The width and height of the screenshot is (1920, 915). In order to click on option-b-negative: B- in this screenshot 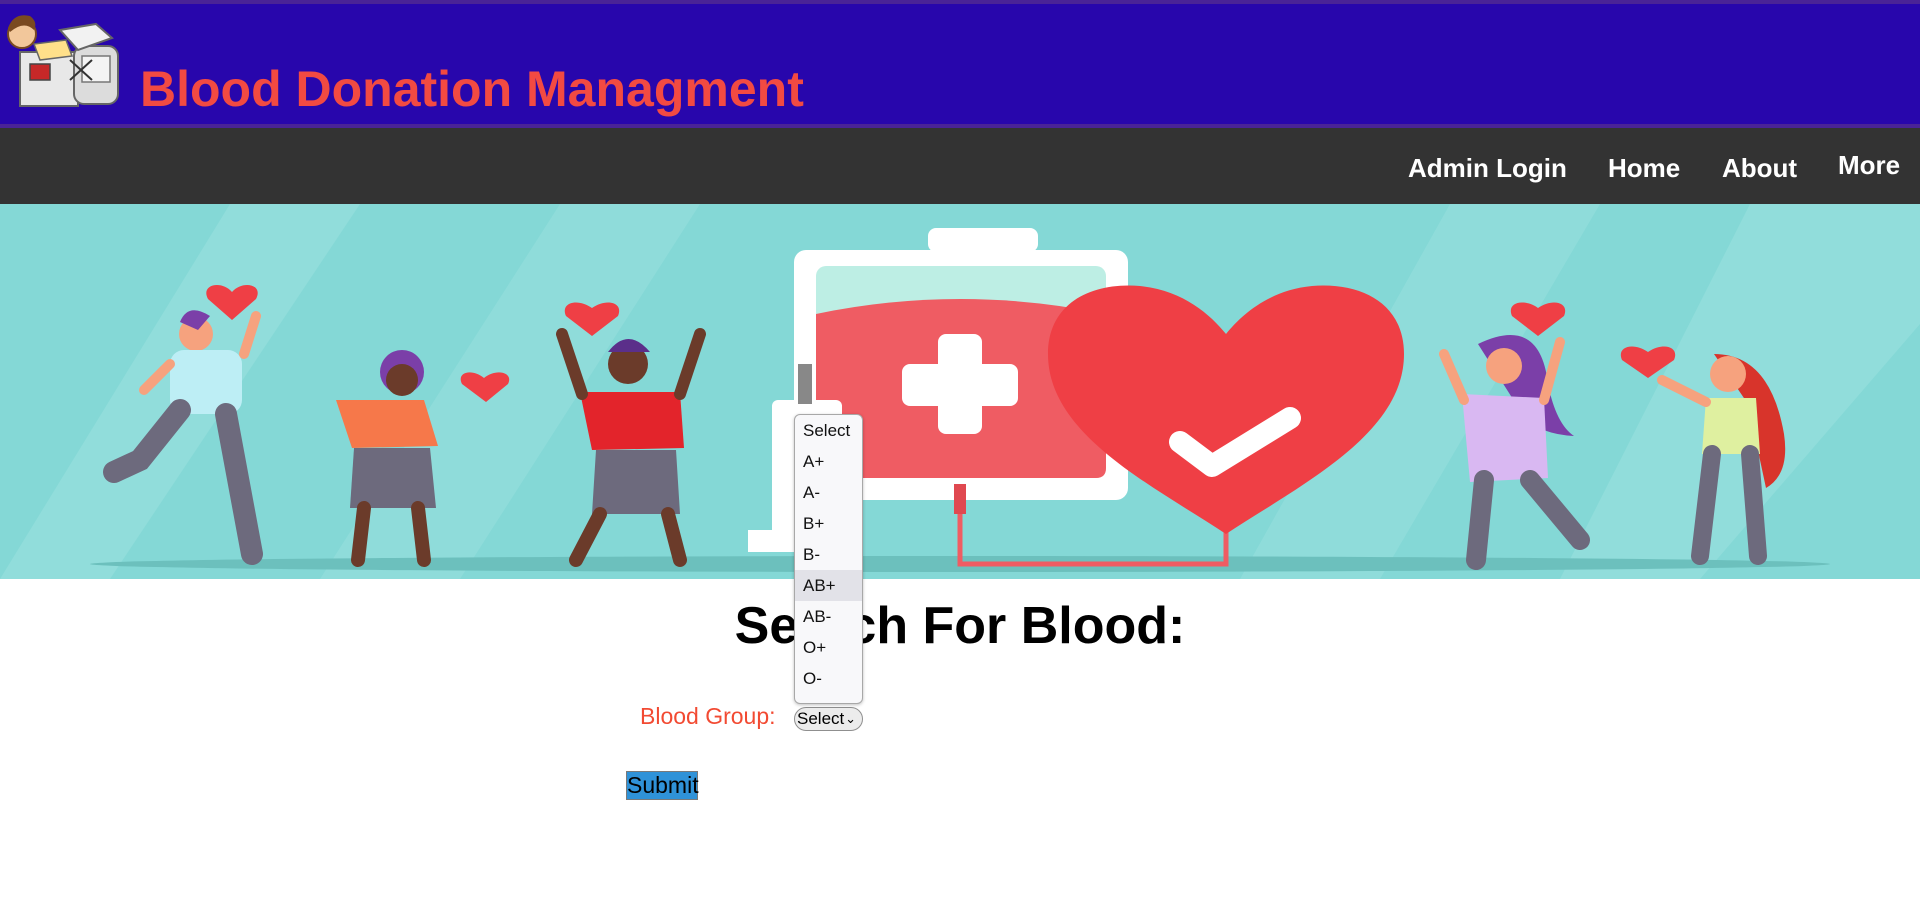, I will do `click(828, 554)`.